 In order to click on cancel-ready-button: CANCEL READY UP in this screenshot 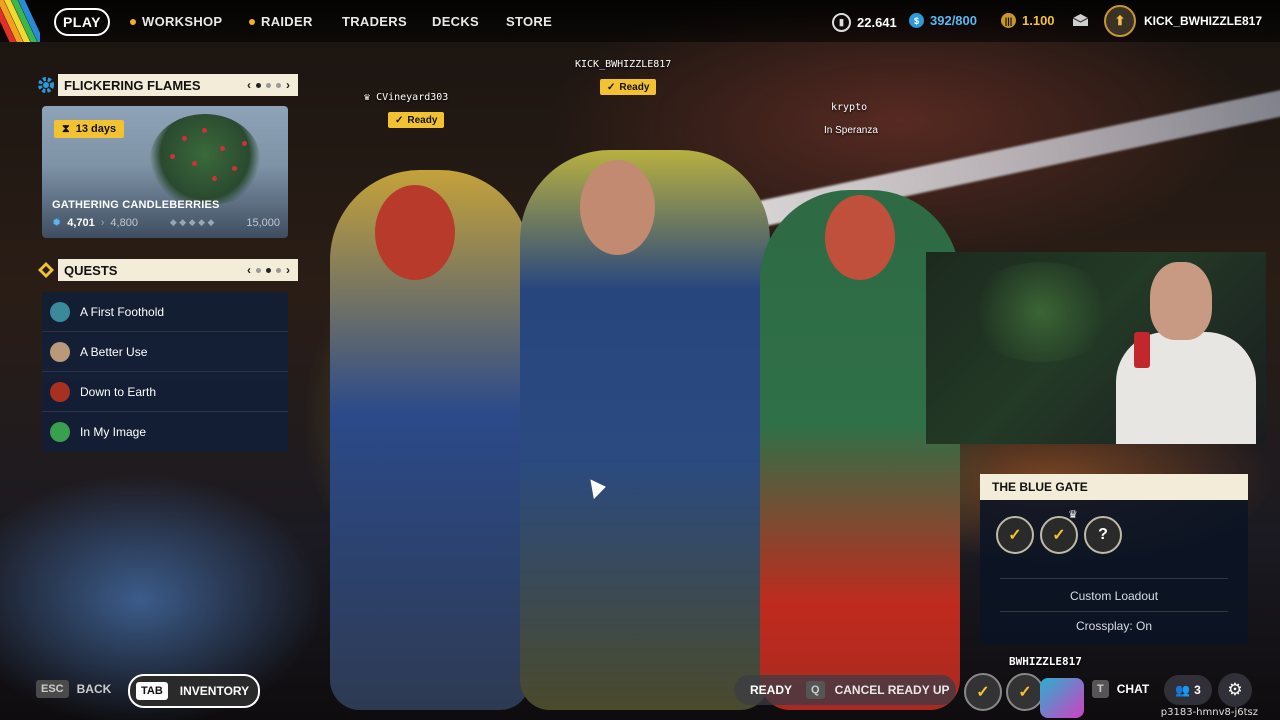, I will do `click(892, 690)`.